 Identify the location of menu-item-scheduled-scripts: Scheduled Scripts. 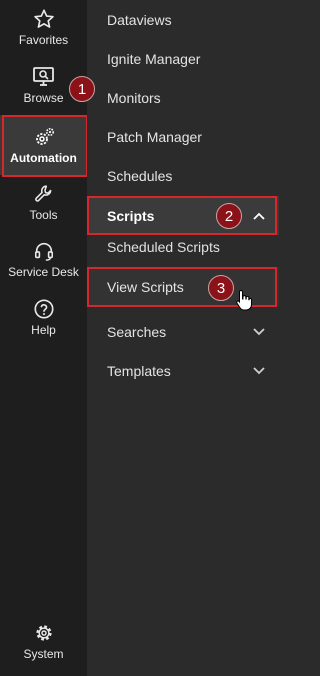
(183, 246).